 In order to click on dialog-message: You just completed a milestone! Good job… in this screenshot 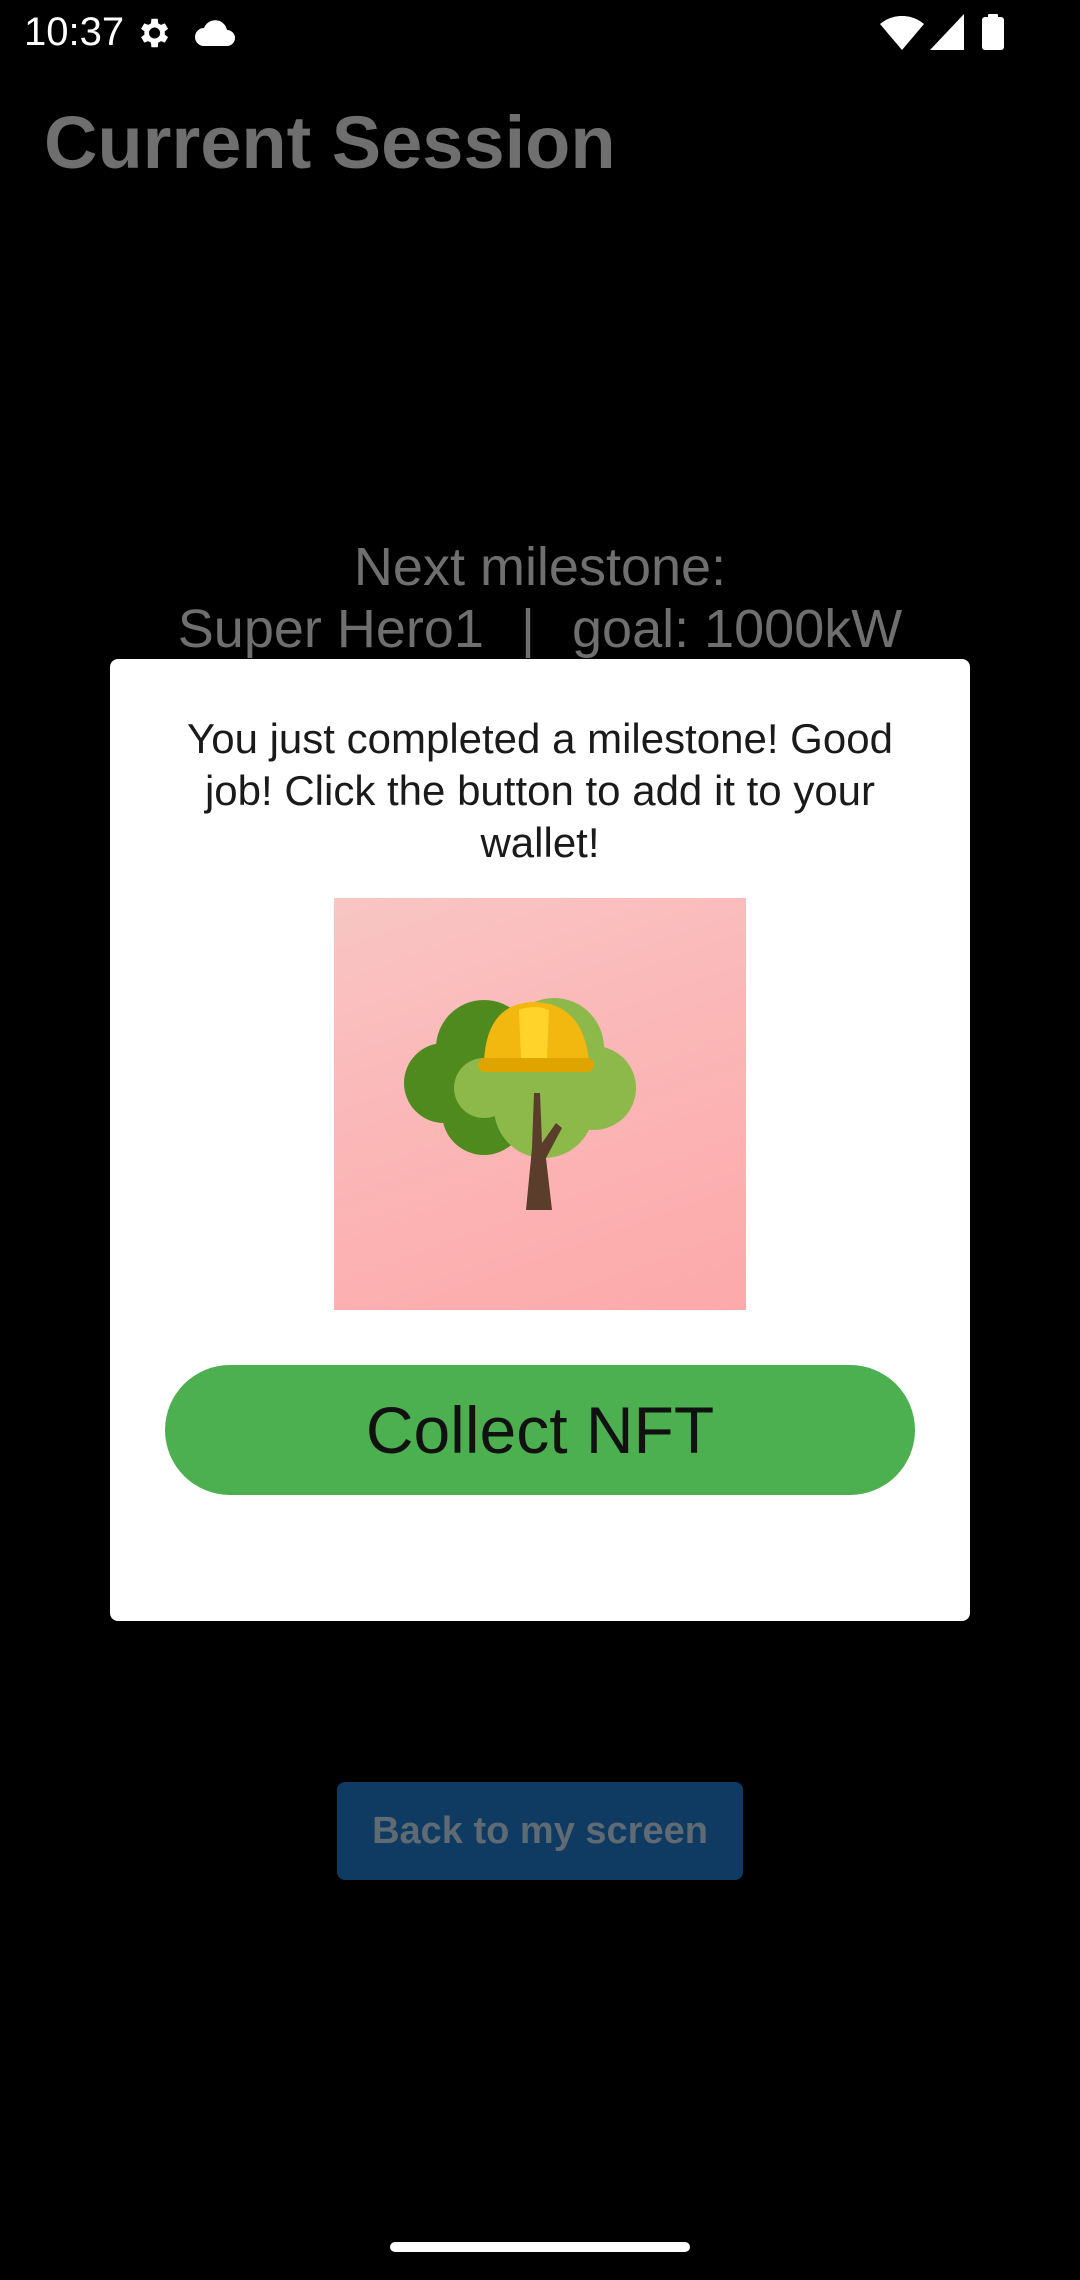, I will do `click(540, 790)`.